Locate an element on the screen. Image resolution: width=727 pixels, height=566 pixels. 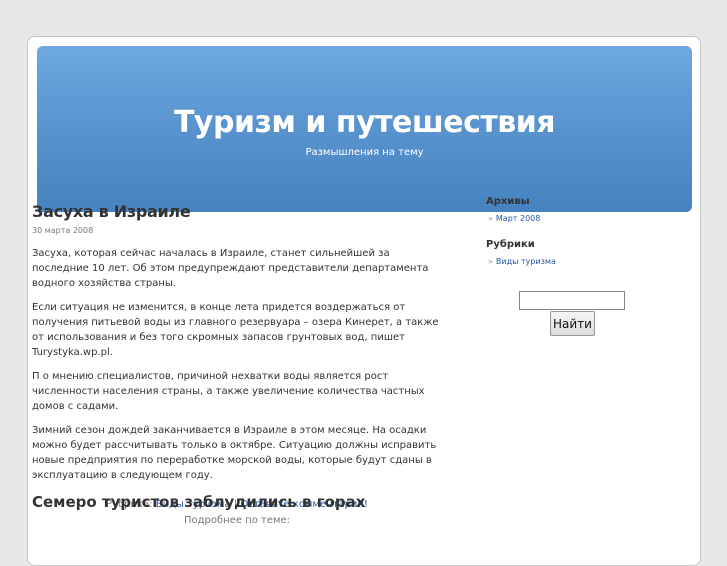
archives-list: » Март 2008 is located at coordinates (566, 219).